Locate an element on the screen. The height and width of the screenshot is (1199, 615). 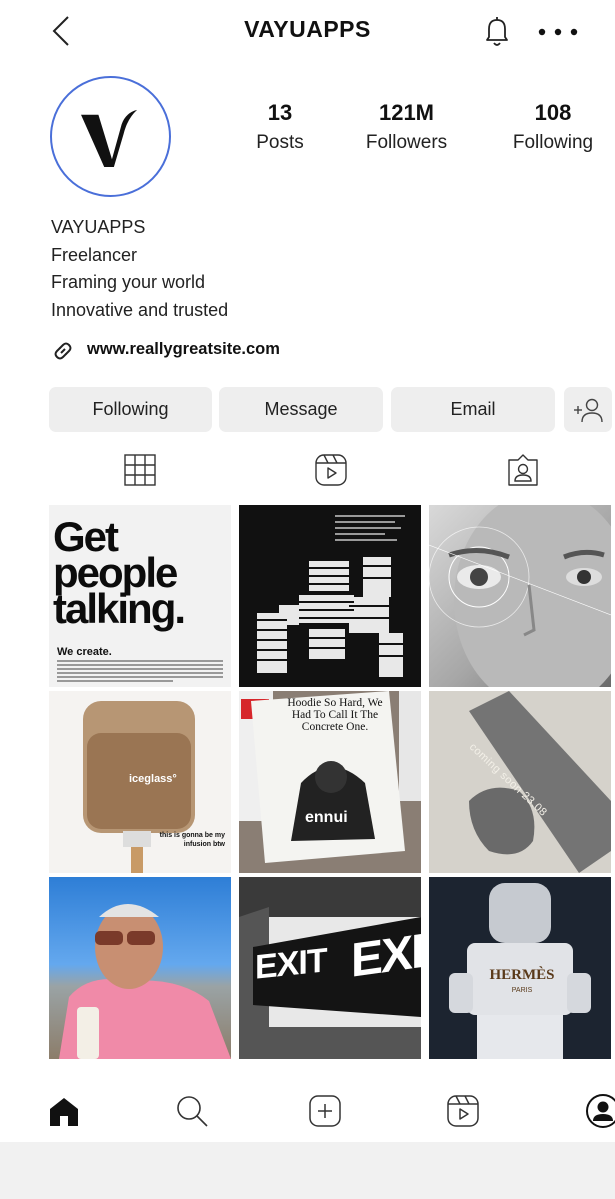
message-button: Message is located at coordinates (301, 409).